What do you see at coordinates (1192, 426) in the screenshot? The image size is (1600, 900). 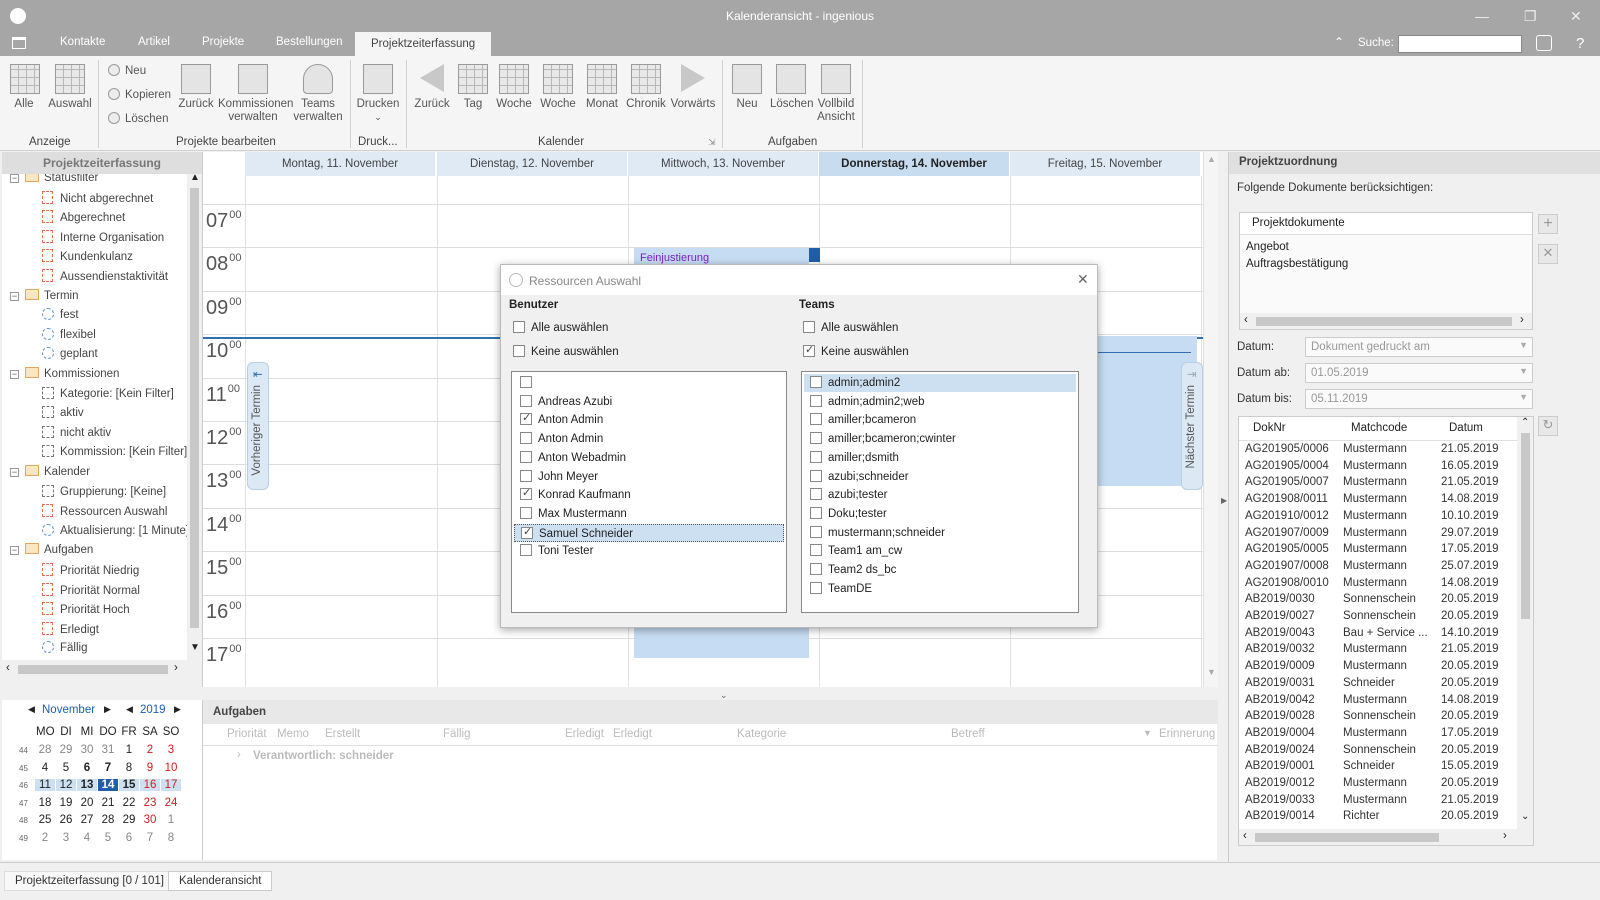 I see `next-appointment-tab: ⇥ Nächster Termin` at bounding box center [1192, 426].